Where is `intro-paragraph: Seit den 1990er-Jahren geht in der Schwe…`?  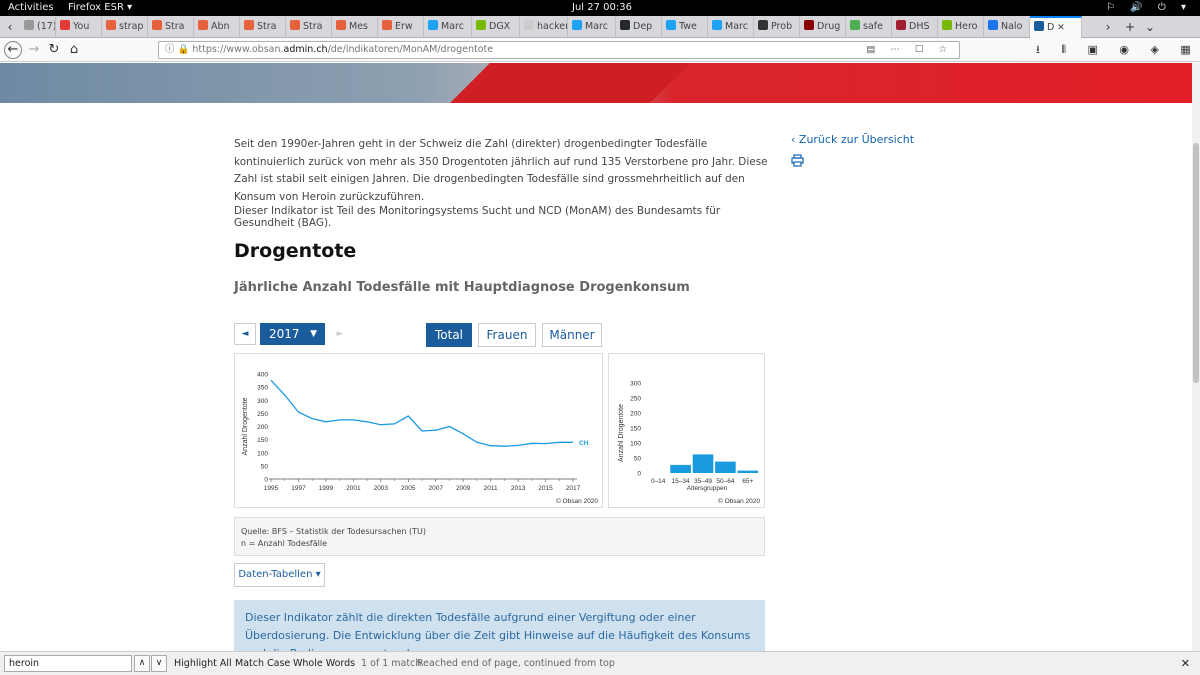
intro-paragraph: Seit den 1990er-Jahren geht in der Schwe… is located at coordinates (501, 170).